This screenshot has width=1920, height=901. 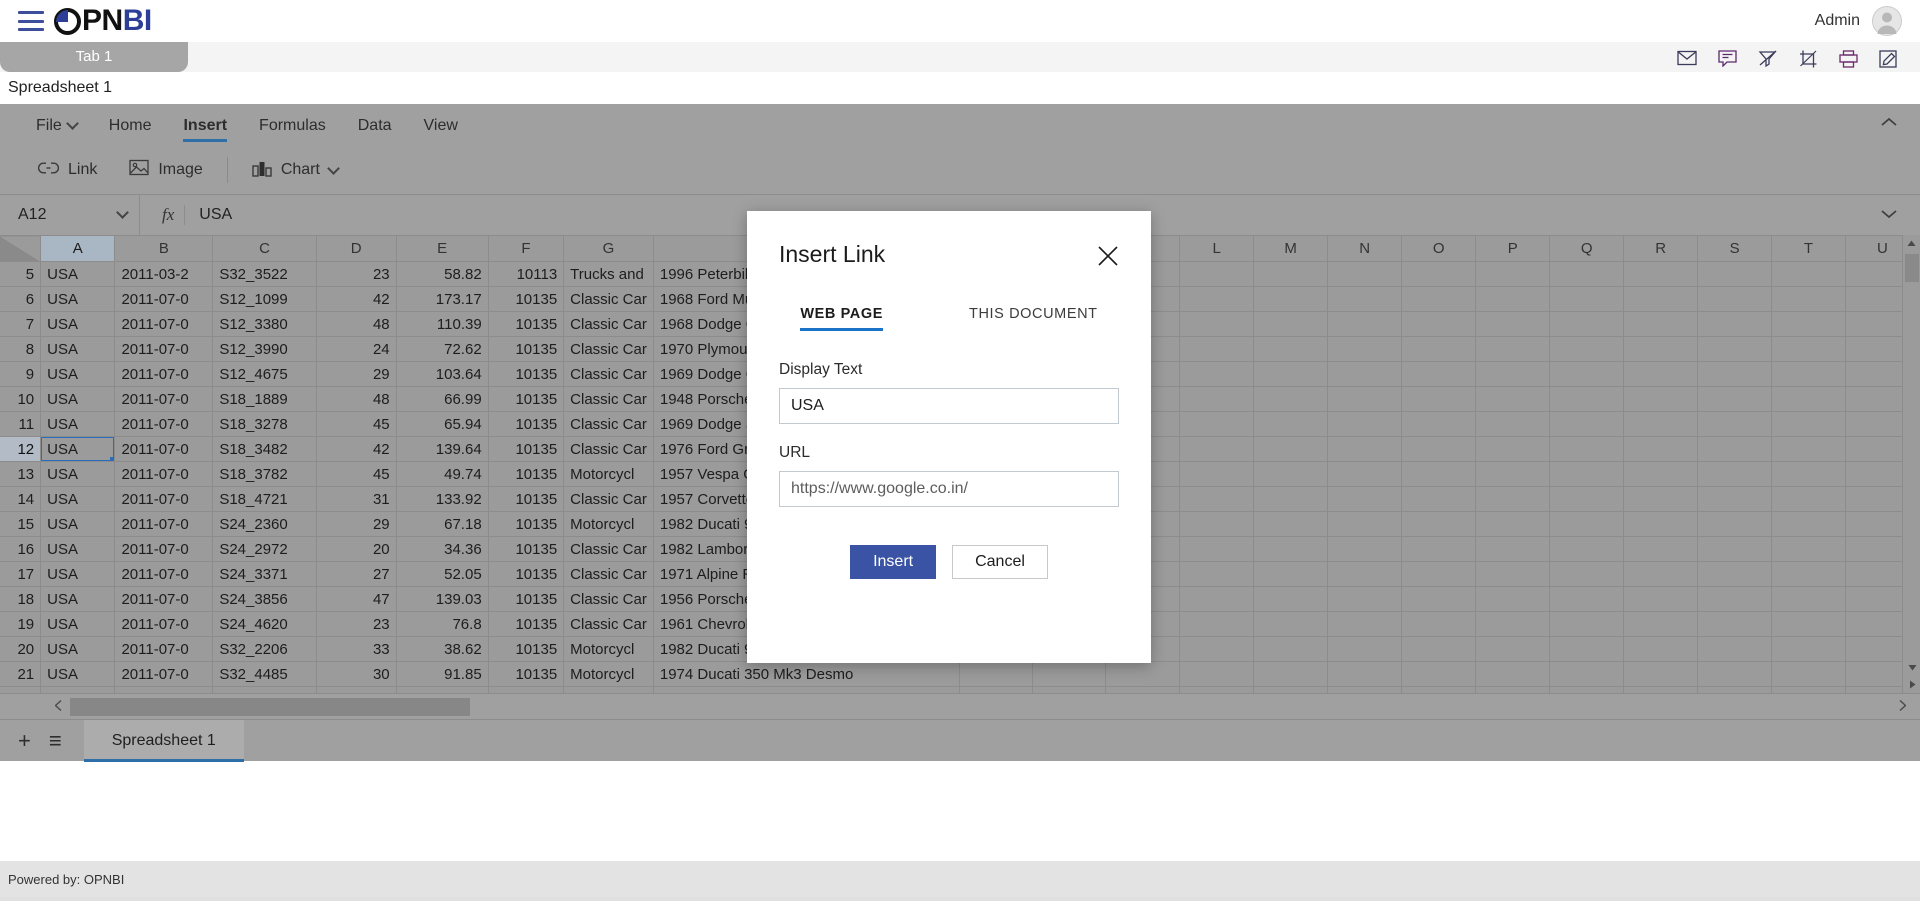 What do you see at coordinates (526, 674) in the screenshot?
I see `cell-F21: 10135` at bounding box center [526, 674].